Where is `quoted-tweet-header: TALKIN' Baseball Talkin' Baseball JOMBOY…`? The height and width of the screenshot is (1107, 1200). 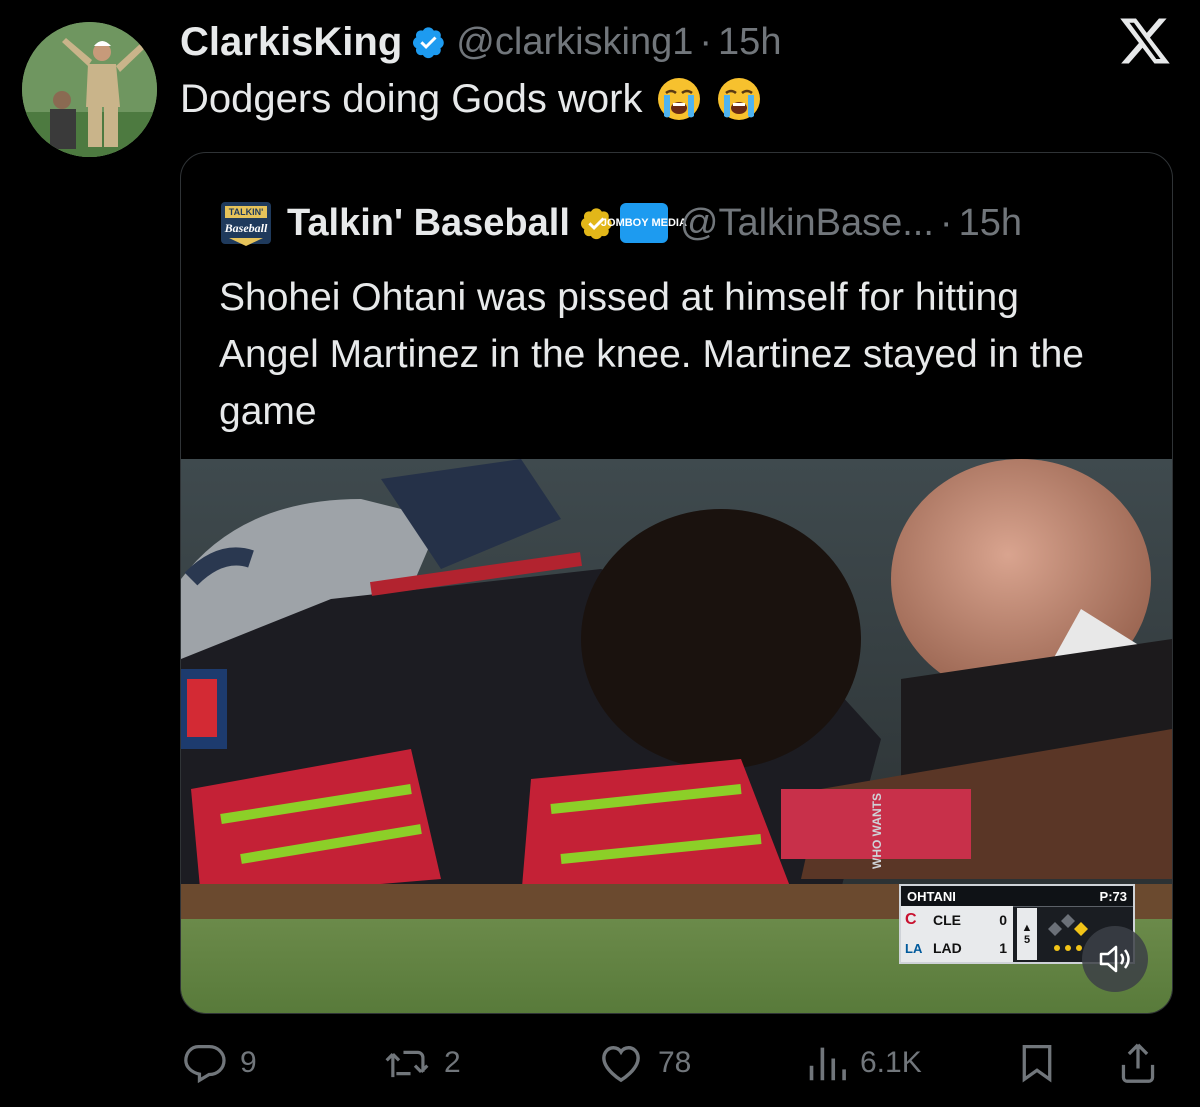
quoted-tweet-header: TALKIN' Baseball Talkin' Baseball JOMBOY… is located at coordinates (620, 223).